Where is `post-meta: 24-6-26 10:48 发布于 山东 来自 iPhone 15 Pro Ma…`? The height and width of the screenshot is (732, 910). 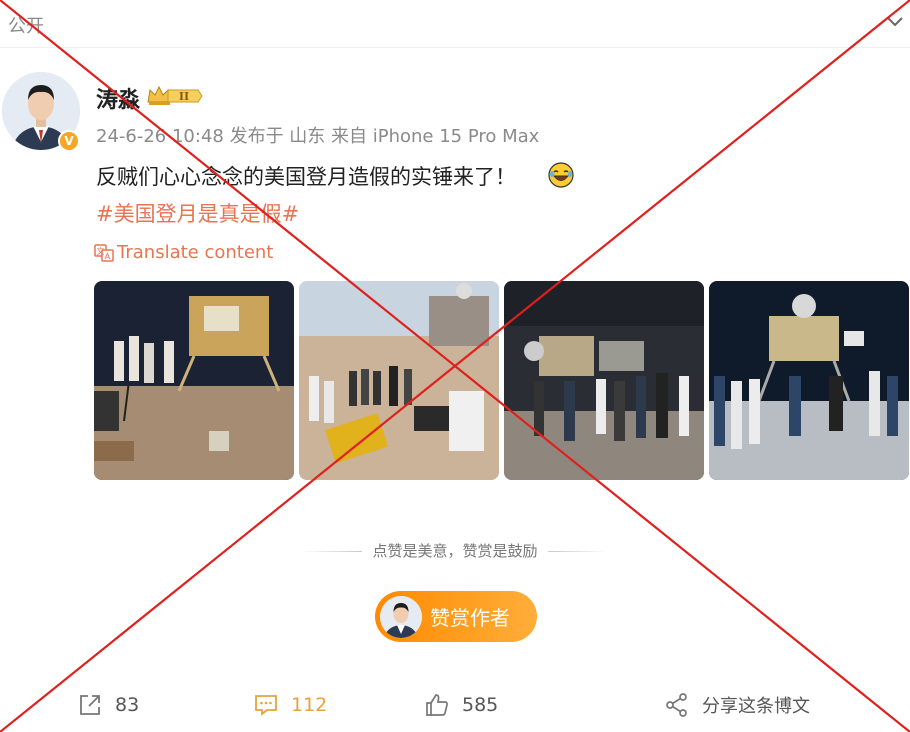
post-meta: 24-6-26 10:48 发布于 山东 来自 iPhone 15 Pro Ma… is located at coordinates (318, 136).